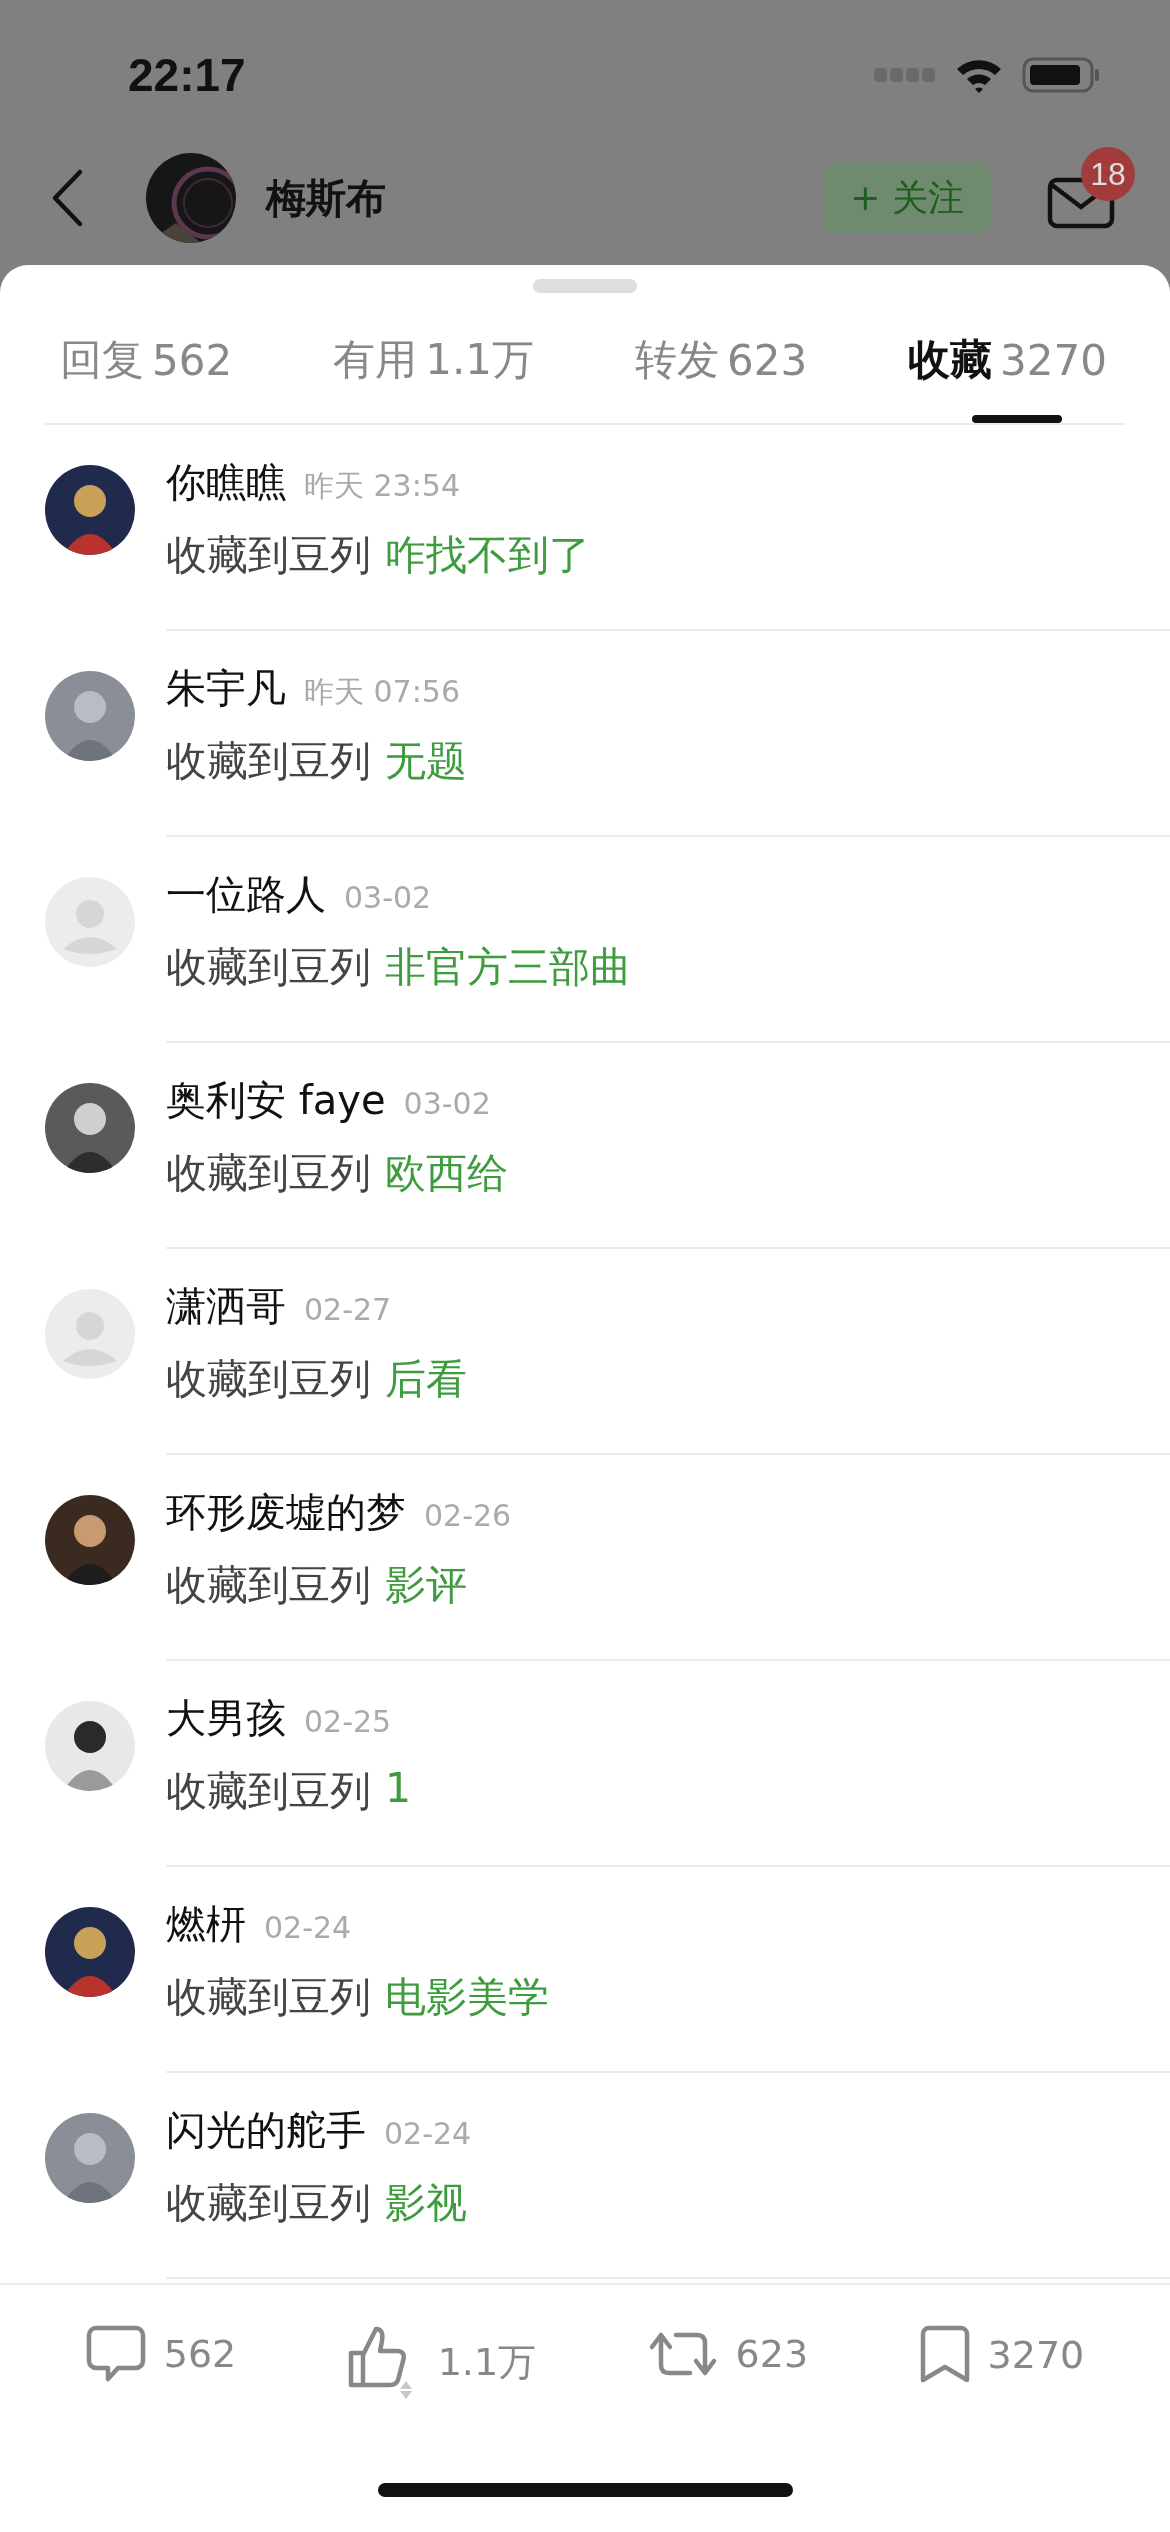 The image size is (1170, 2532). Describe the element at coordinates (382, 486) in the screenshot. I see `timestamp: 昨天 23:54` at that location.